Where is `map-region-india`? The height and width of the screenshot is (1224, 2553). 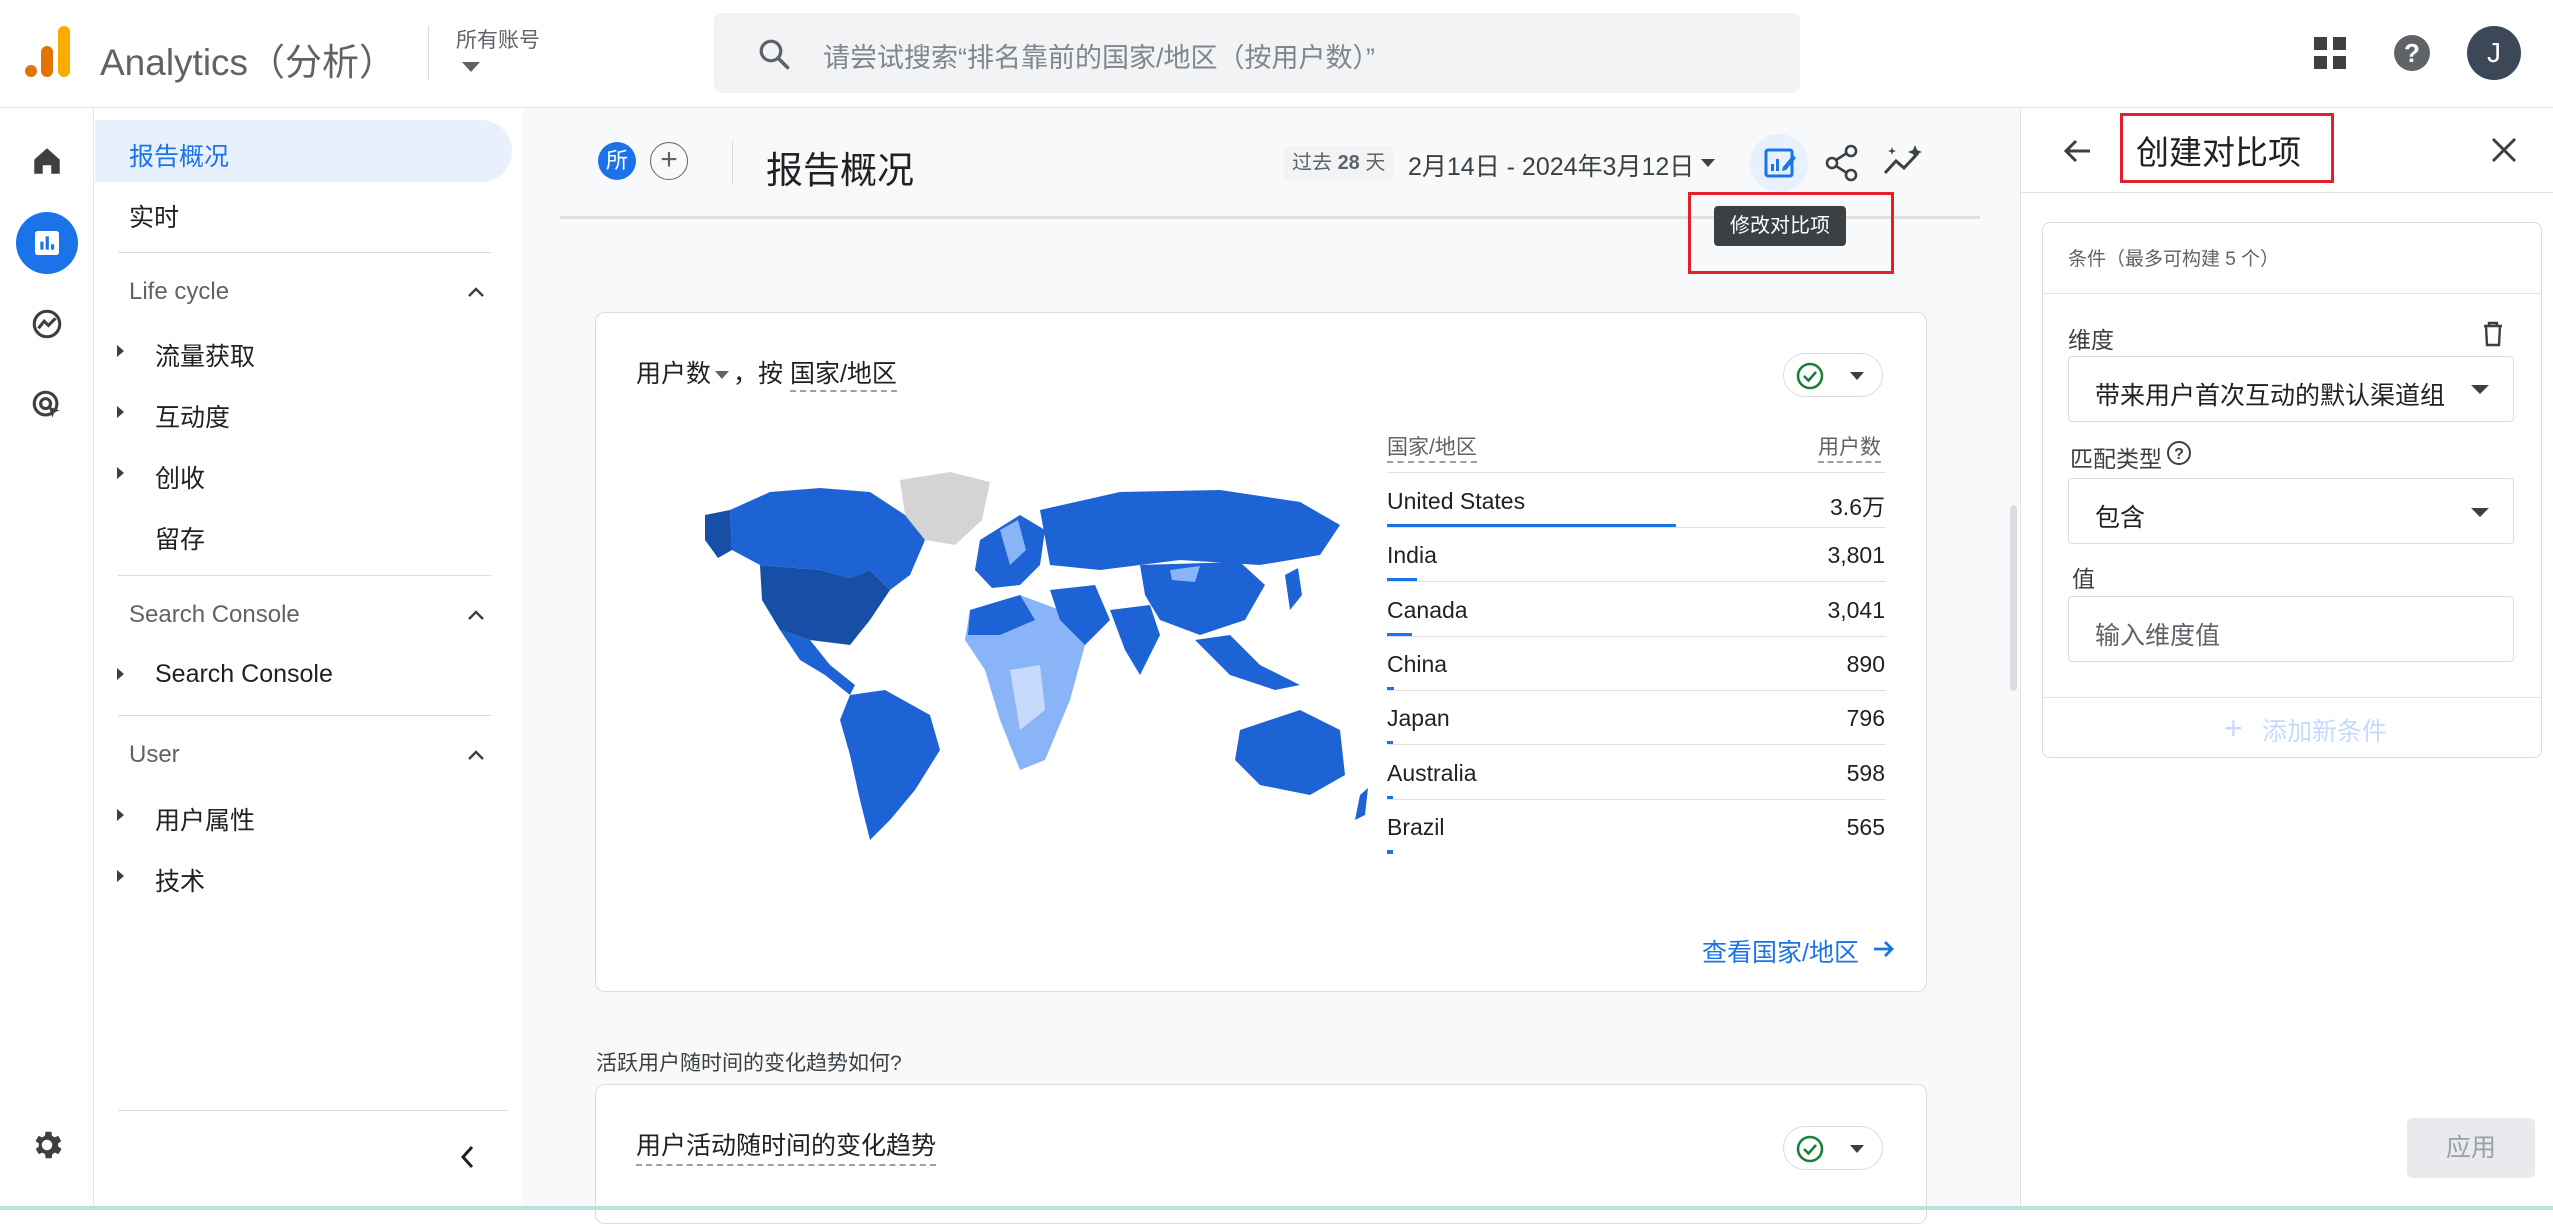 map-region-india is located at coordinates (1135, 640).